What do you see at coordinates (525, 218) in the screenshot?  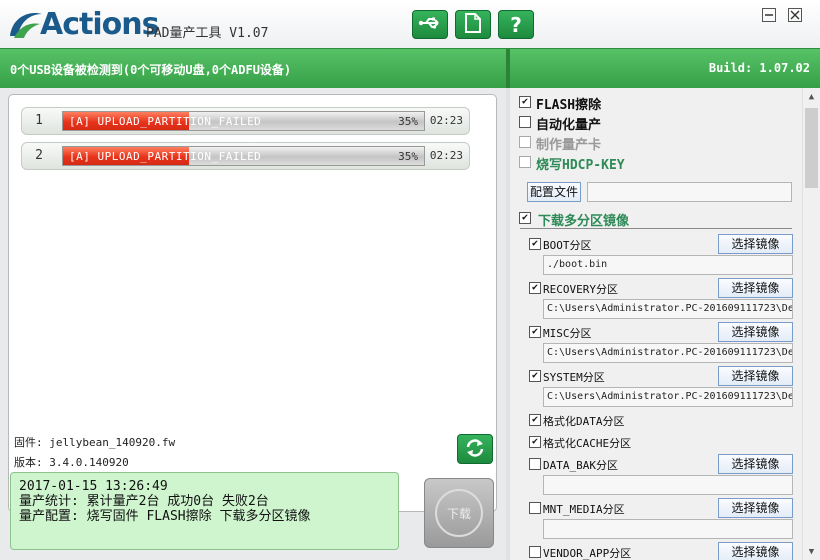 I see `multi-partition-checkbox: ✔` at bounding box center [525, 218].